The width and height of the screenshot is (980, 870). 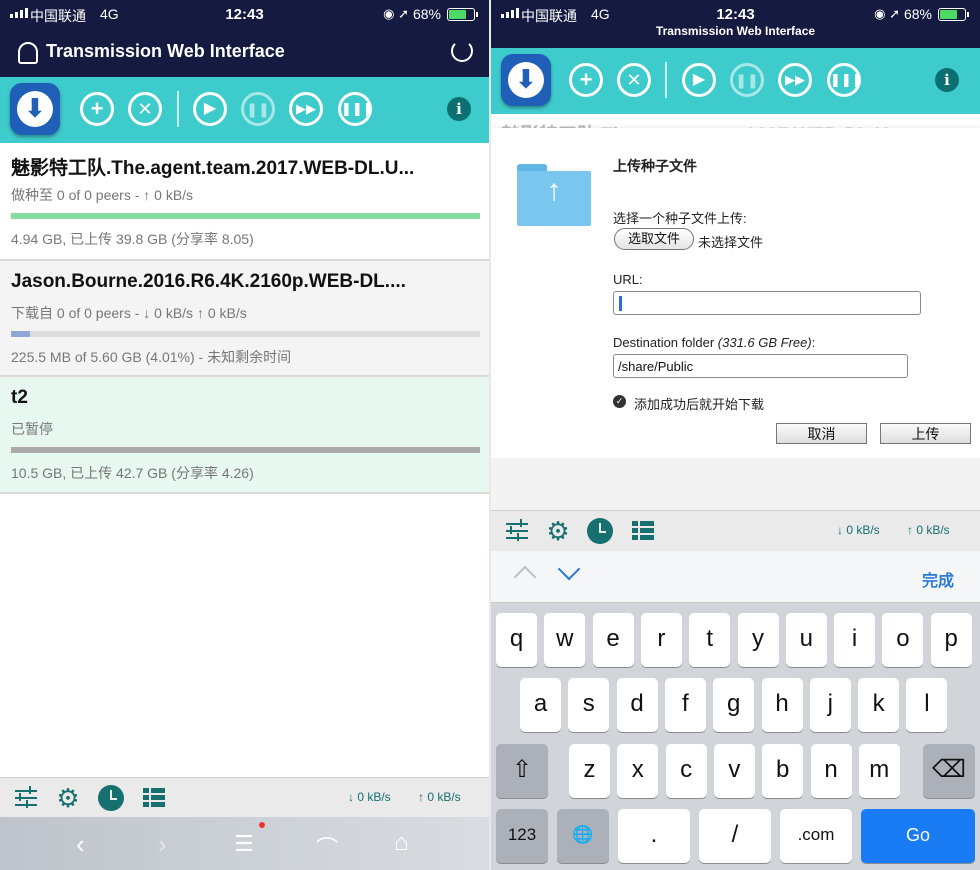 What do you see at coordinates (540, 705) in the screenshot?
I see `key-a: a` at bounding box center [540, 705].